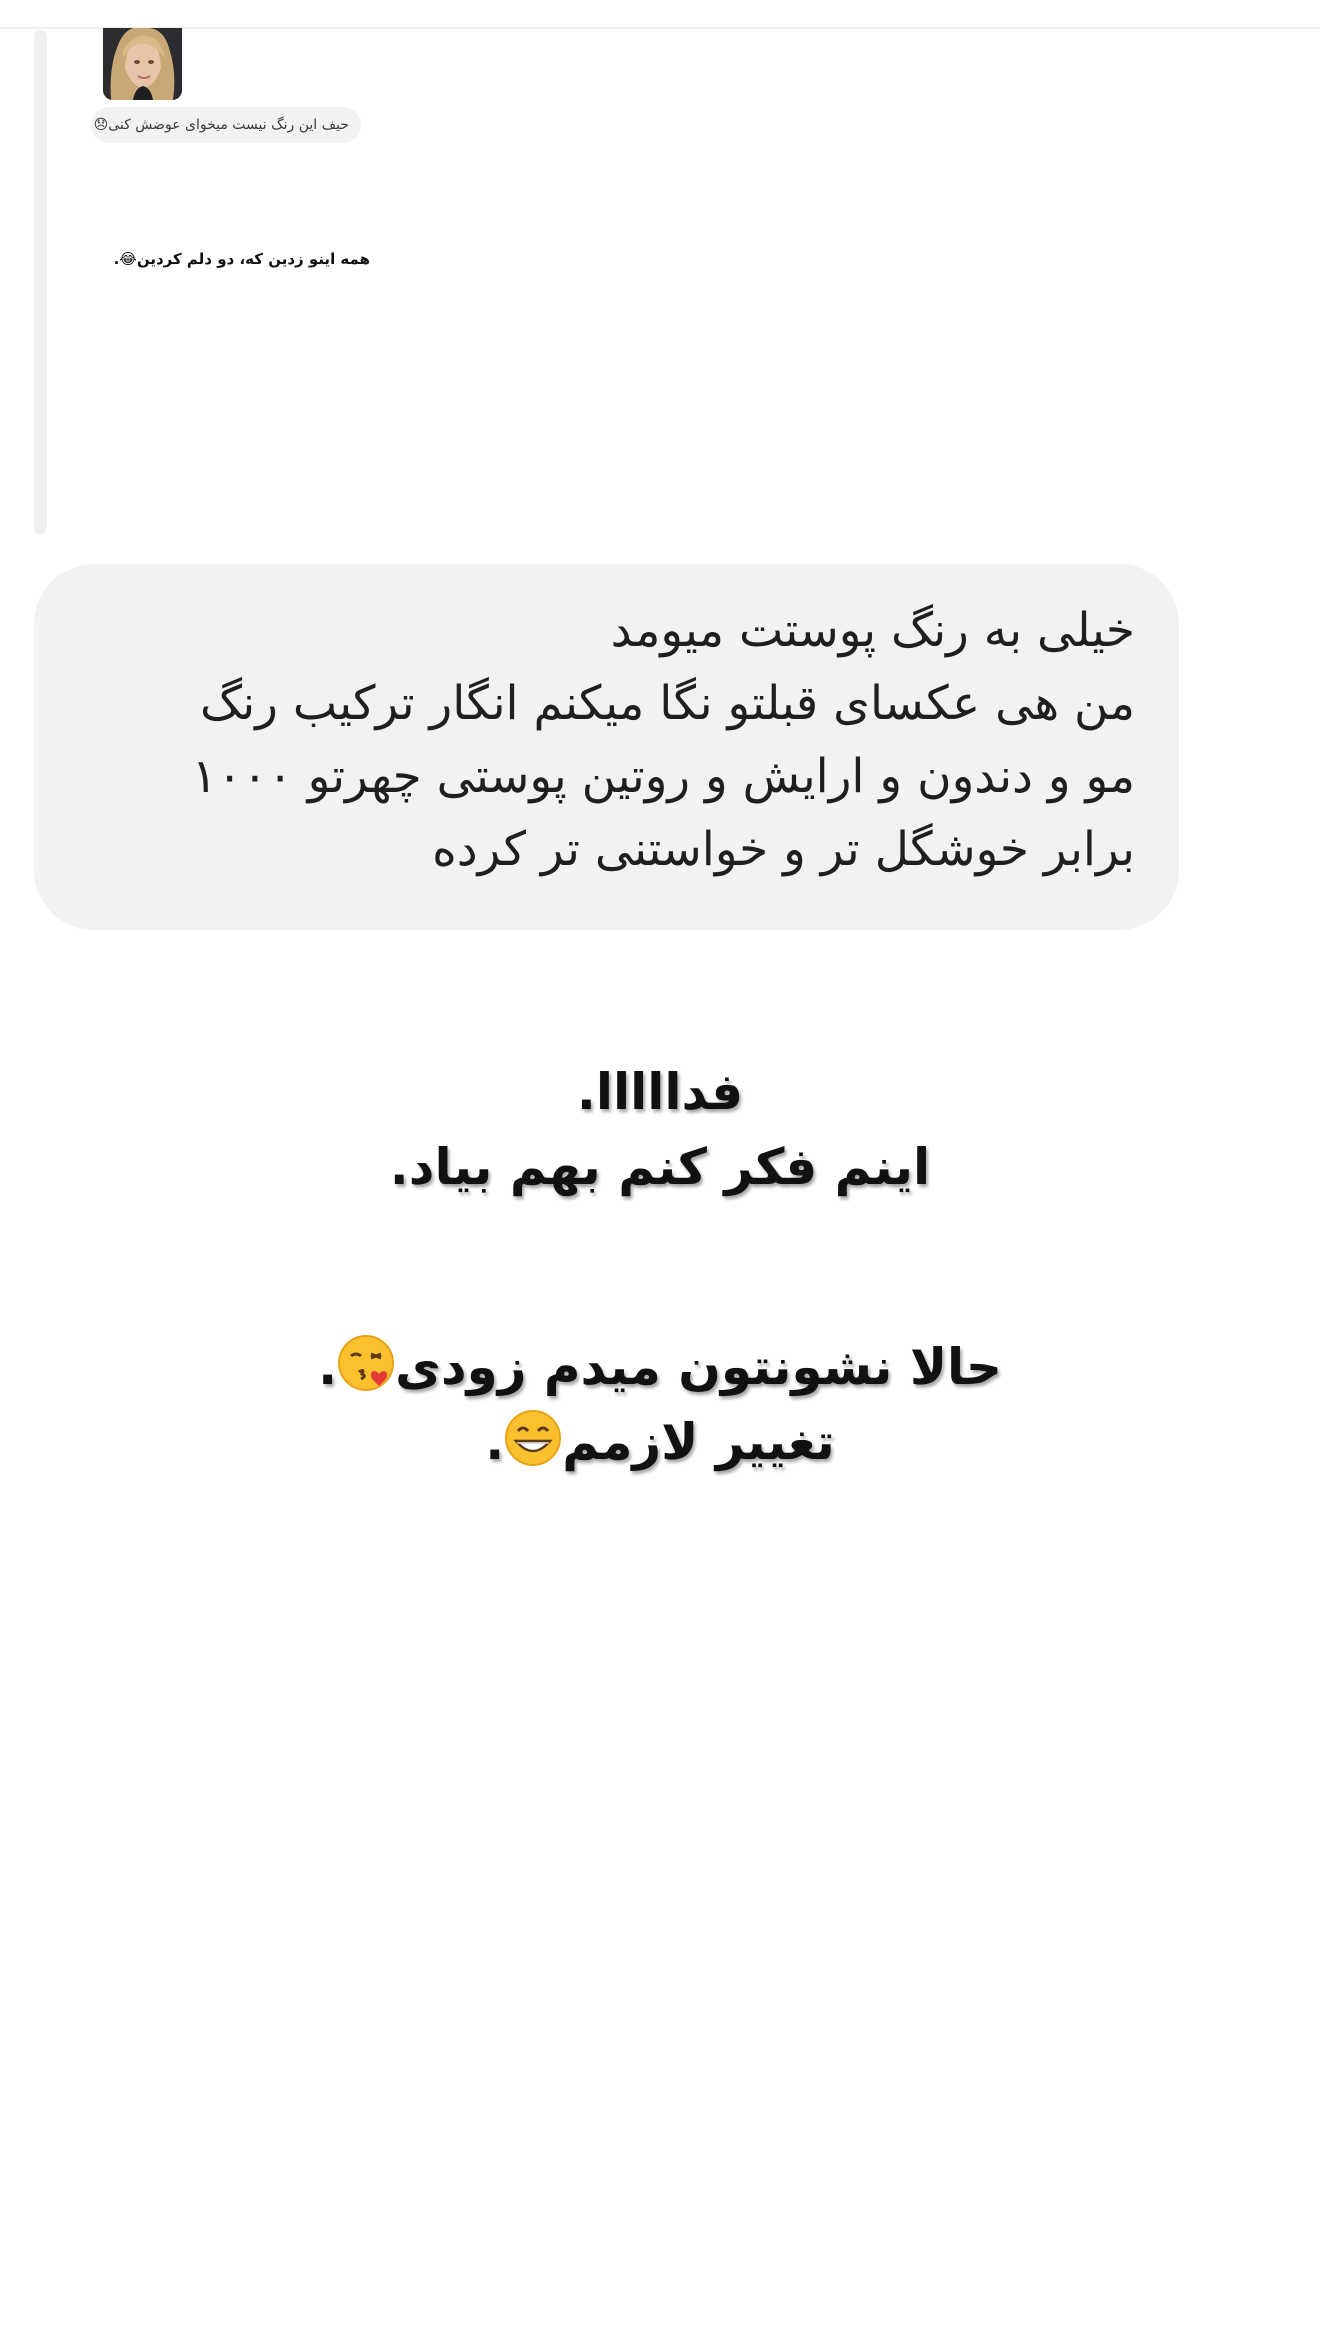 Image resolution: width=1320 pixels, height=2346 pixels. What do you see at coordinates (241, 259) in the screenshot?
I see `quoted-story-caption: همه اینو زدین که، دو دلم کردین😂.` at bounding box center [241, 259].